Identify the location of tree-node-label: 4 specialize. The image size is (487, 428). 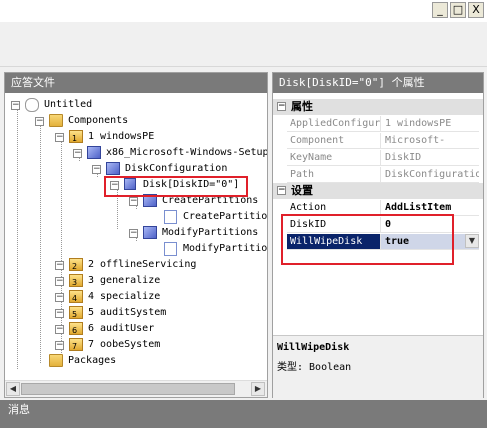
(124, 296).